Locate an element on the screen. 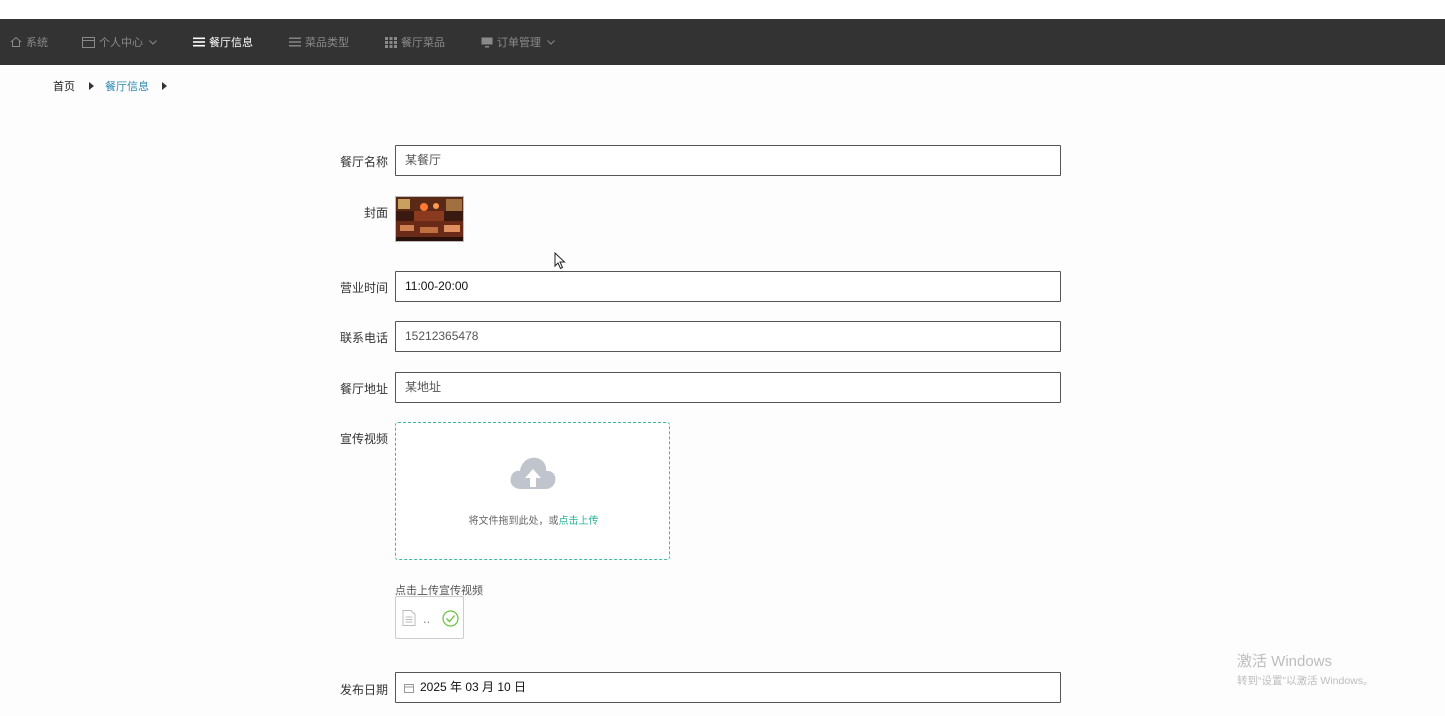 This screenshot has width=1445, height=716. restaurant-name-field: 某餐厅 is located at coordinates (728, 160).